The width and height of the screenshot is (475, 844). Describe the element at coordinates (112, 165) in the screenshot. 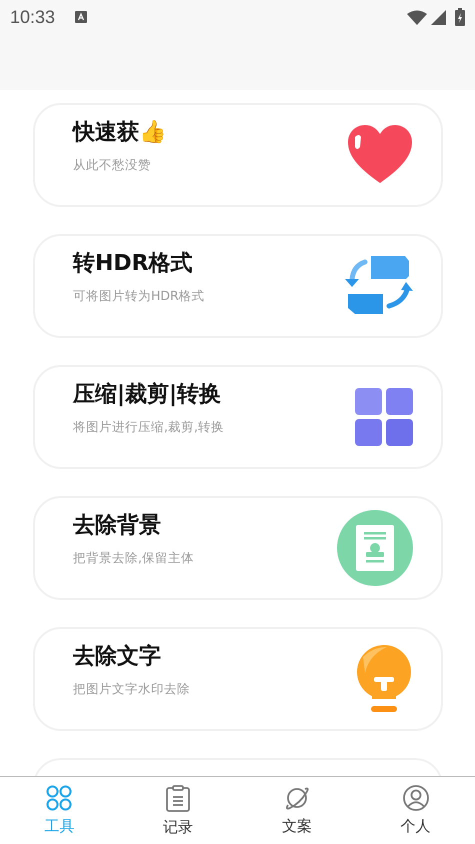

I see `tool-description: 从此不愁没赞` at that location.